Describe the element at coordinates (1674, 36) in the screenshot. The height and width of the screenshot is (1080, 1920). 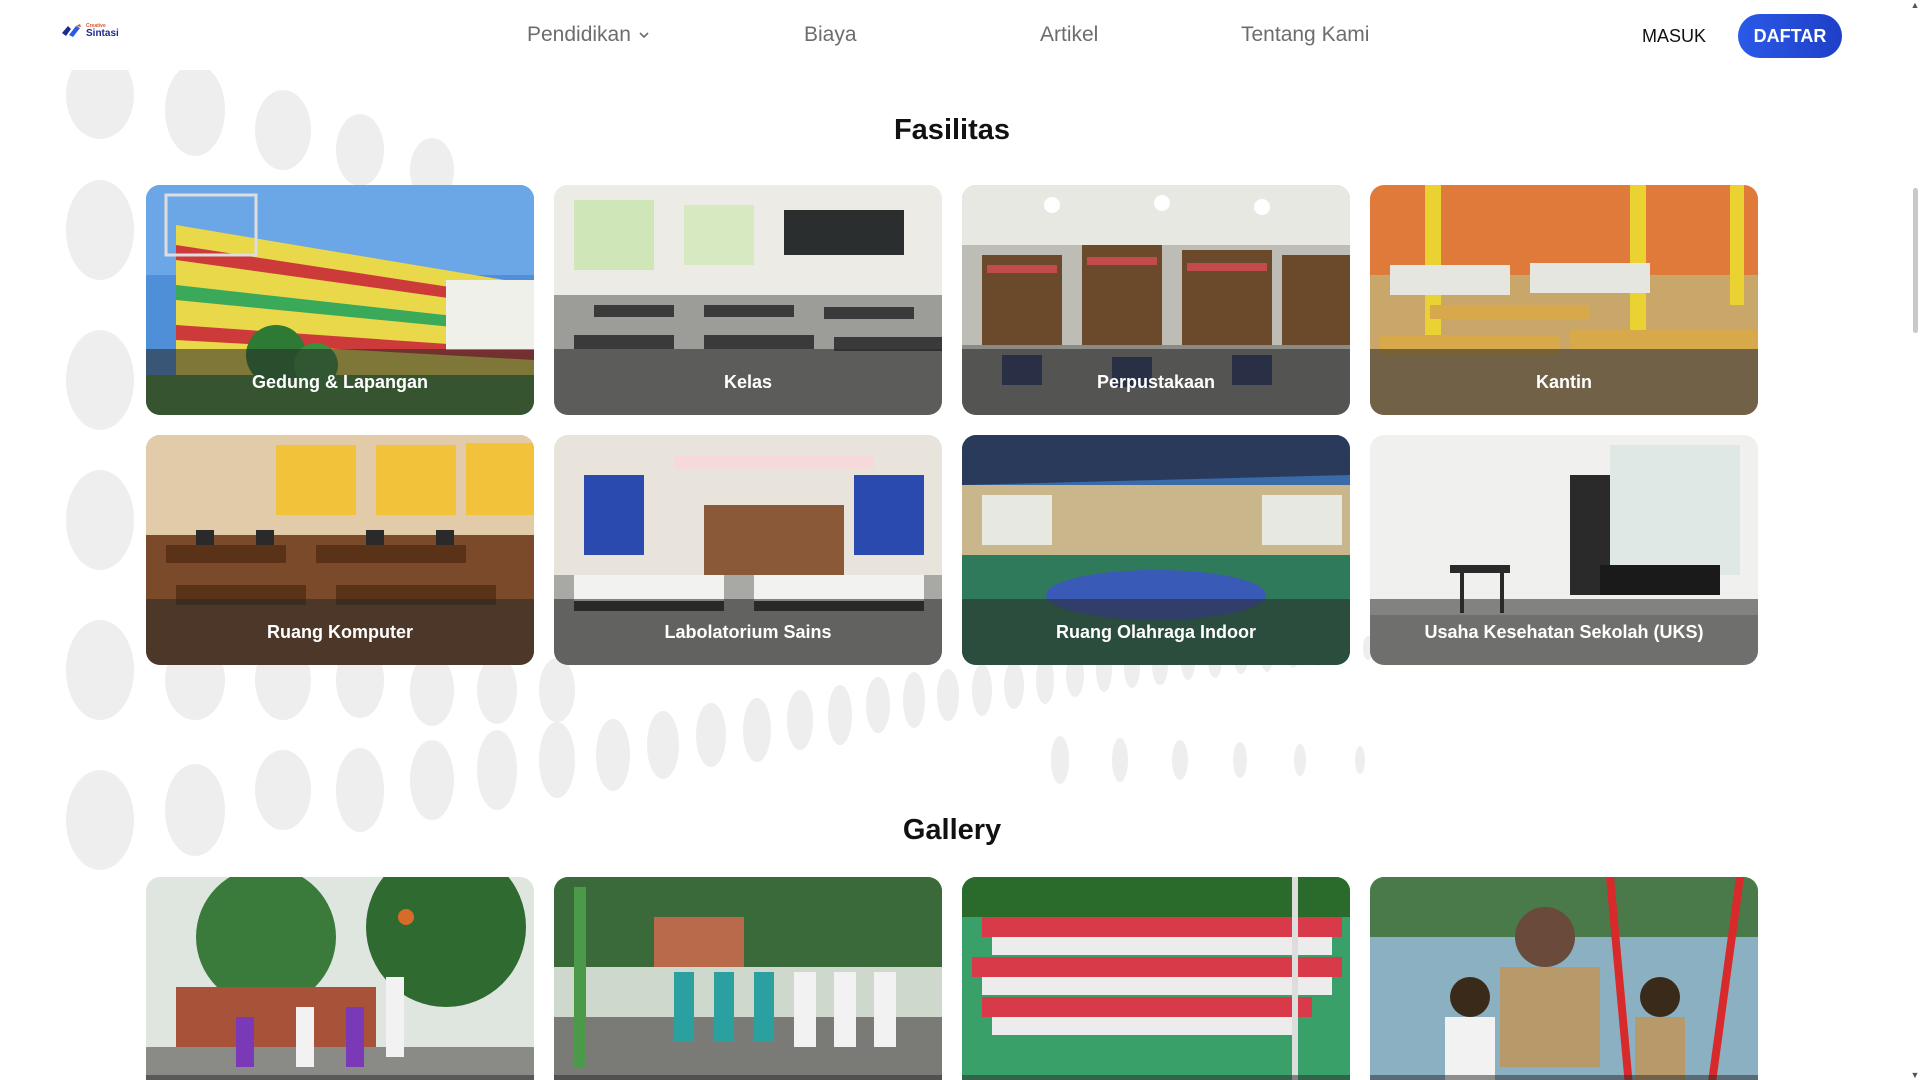
I see `login-button: MASUK` at that location.